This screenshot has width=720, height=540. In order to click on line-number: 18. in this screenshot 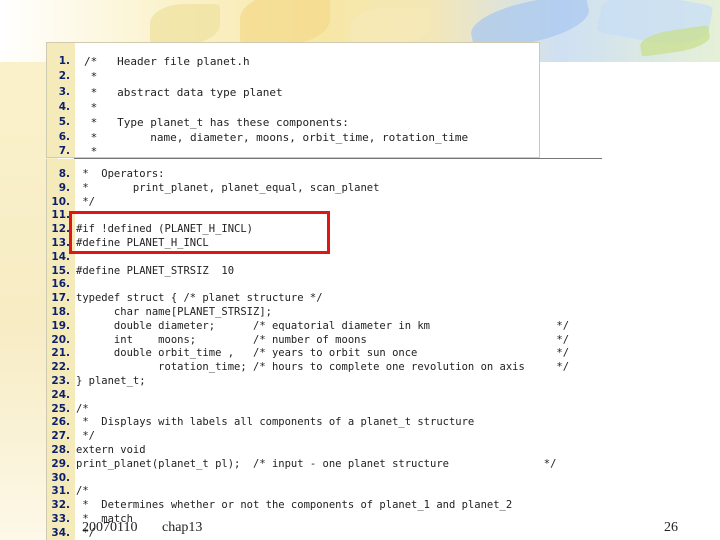, I will do `click(60, 312)`.